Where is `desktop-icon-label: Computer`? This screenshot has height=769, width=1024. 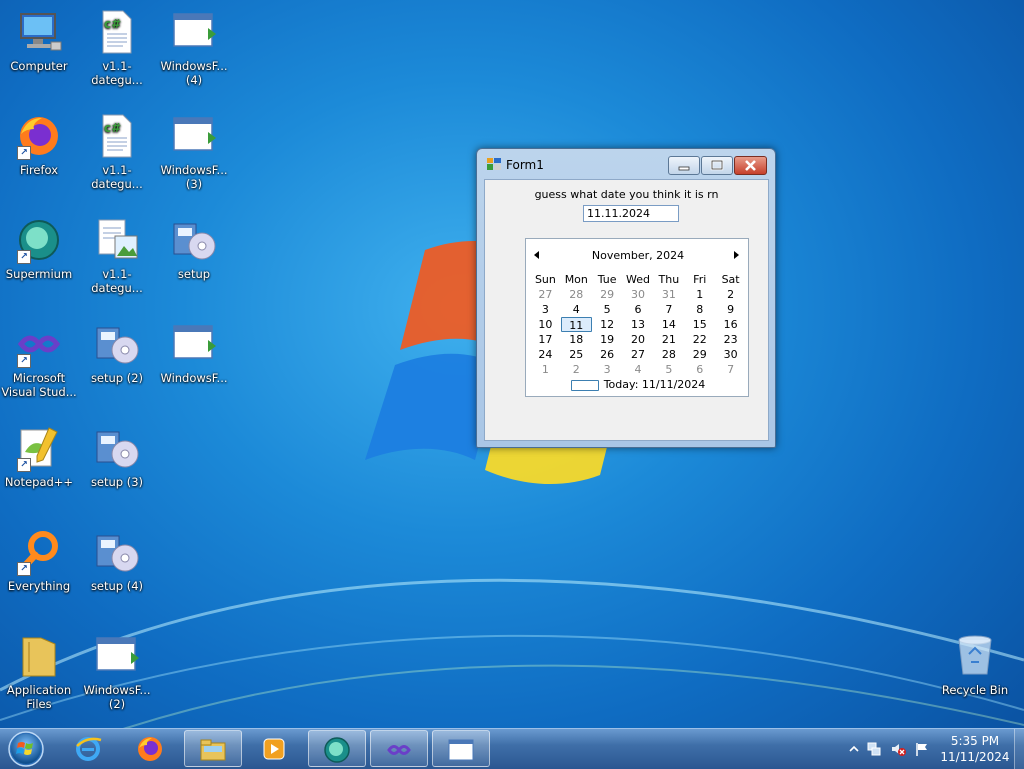 desktop-icon-label: Computer is located at coordinates (39, 66).